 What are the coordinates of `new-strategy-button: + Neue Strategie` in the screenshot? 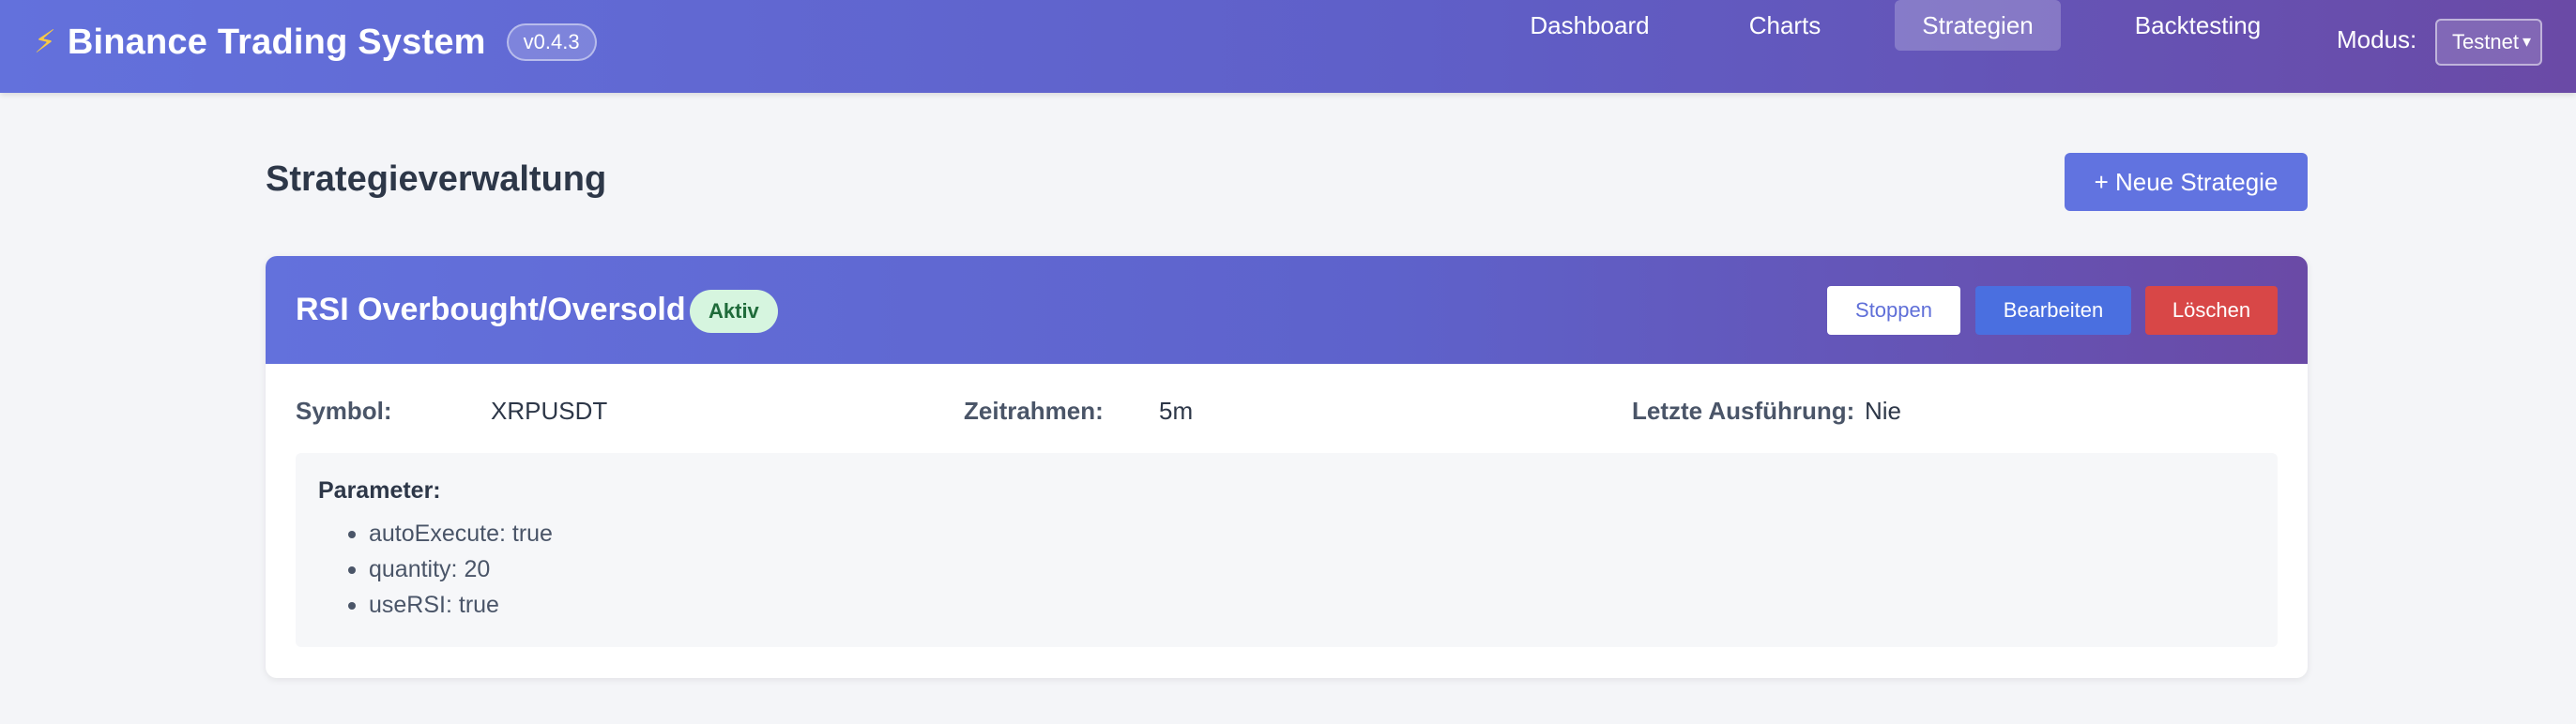 It's located at (2186, 182).